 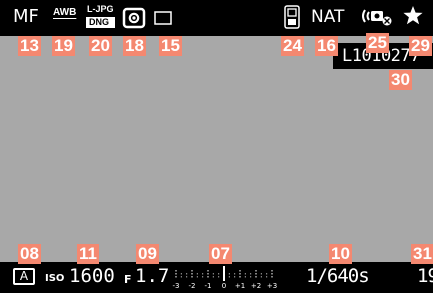 What do you see at coordinates (422, 254) in the screenshot?
I see `callout-31: 31` at bounding box center [422, 254].